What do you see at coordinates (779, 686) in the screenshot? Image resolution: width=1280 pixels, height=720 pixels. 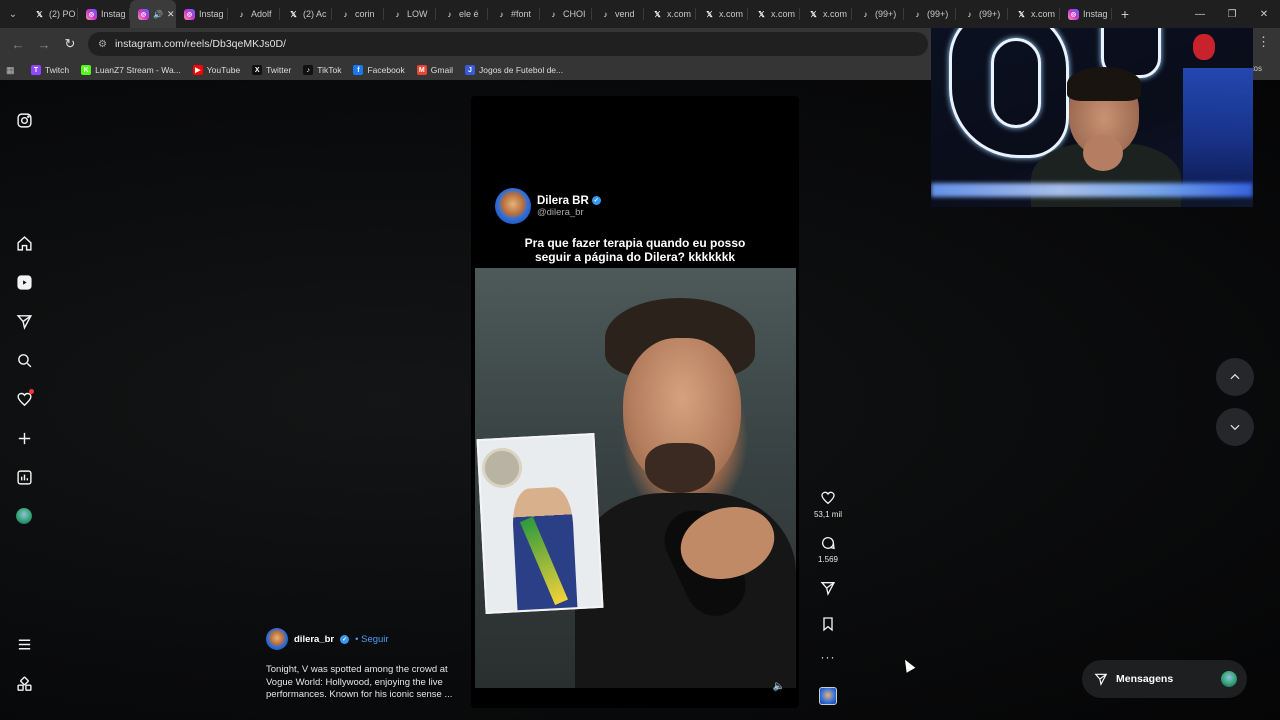 I see `audio-toggle-icon: 🔈` at bounding box center [779, 686].